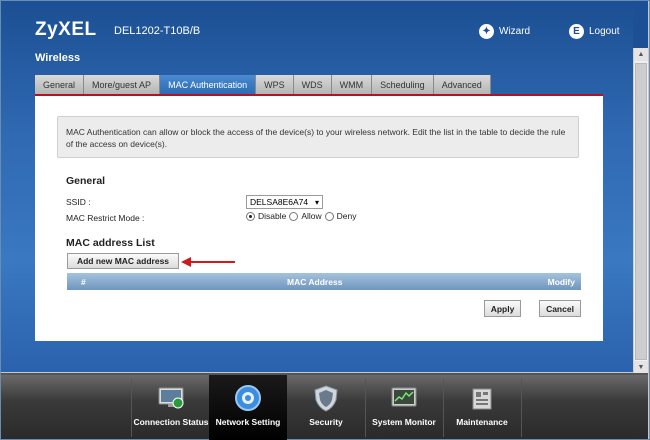 The image size is (650, 440). What do you see at coordinates (250, 216) in the screenshot?
I see `radio-disable` at bounding box center [250, 216].